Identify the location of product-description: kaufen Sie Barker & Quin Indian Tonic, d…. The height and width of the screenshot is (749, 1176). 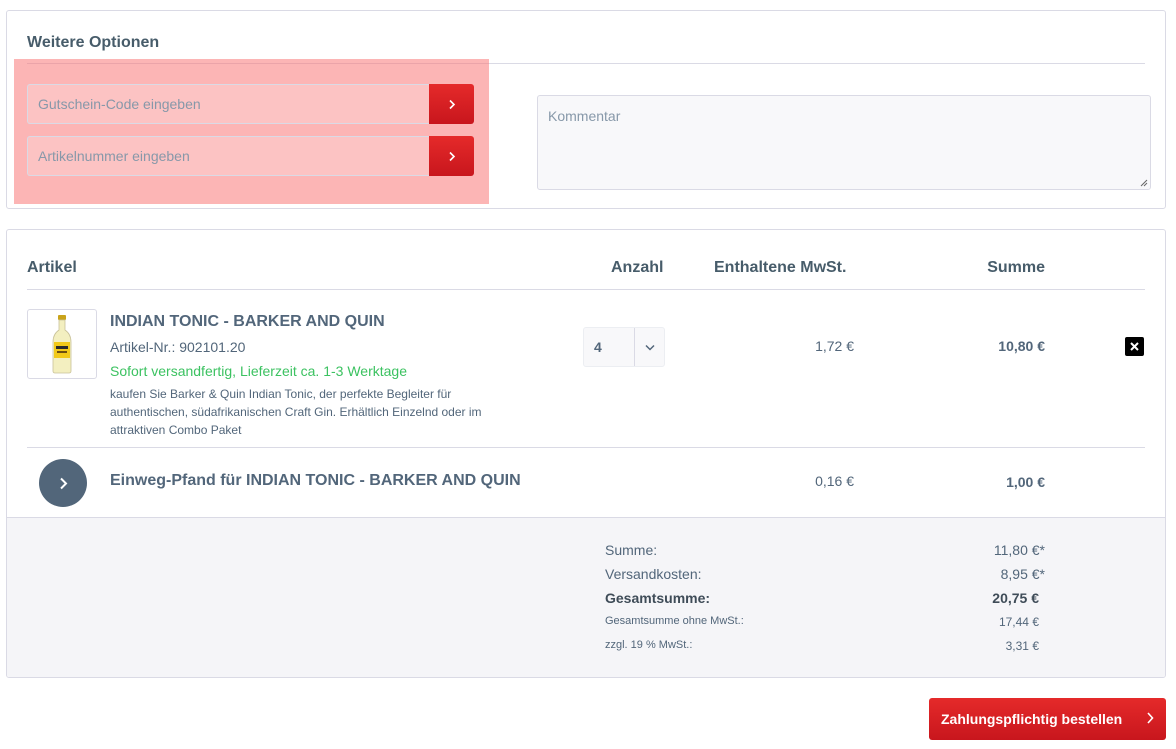
(296, 412).